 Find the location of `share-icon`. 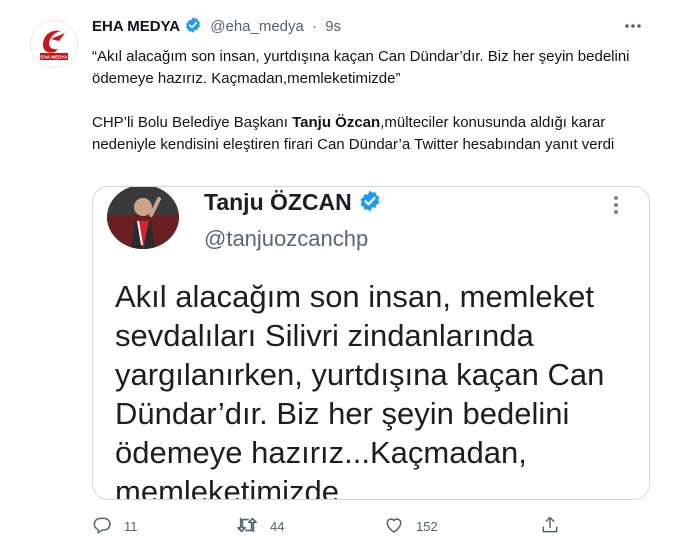

share-icon is located at coordinates (550, 526).